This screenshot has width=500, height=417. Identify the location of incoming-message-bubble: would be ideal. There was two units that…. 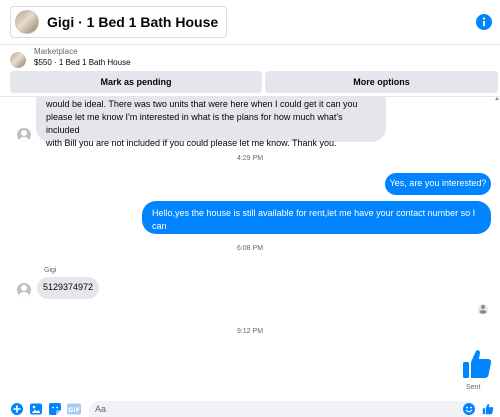
(211, 122).